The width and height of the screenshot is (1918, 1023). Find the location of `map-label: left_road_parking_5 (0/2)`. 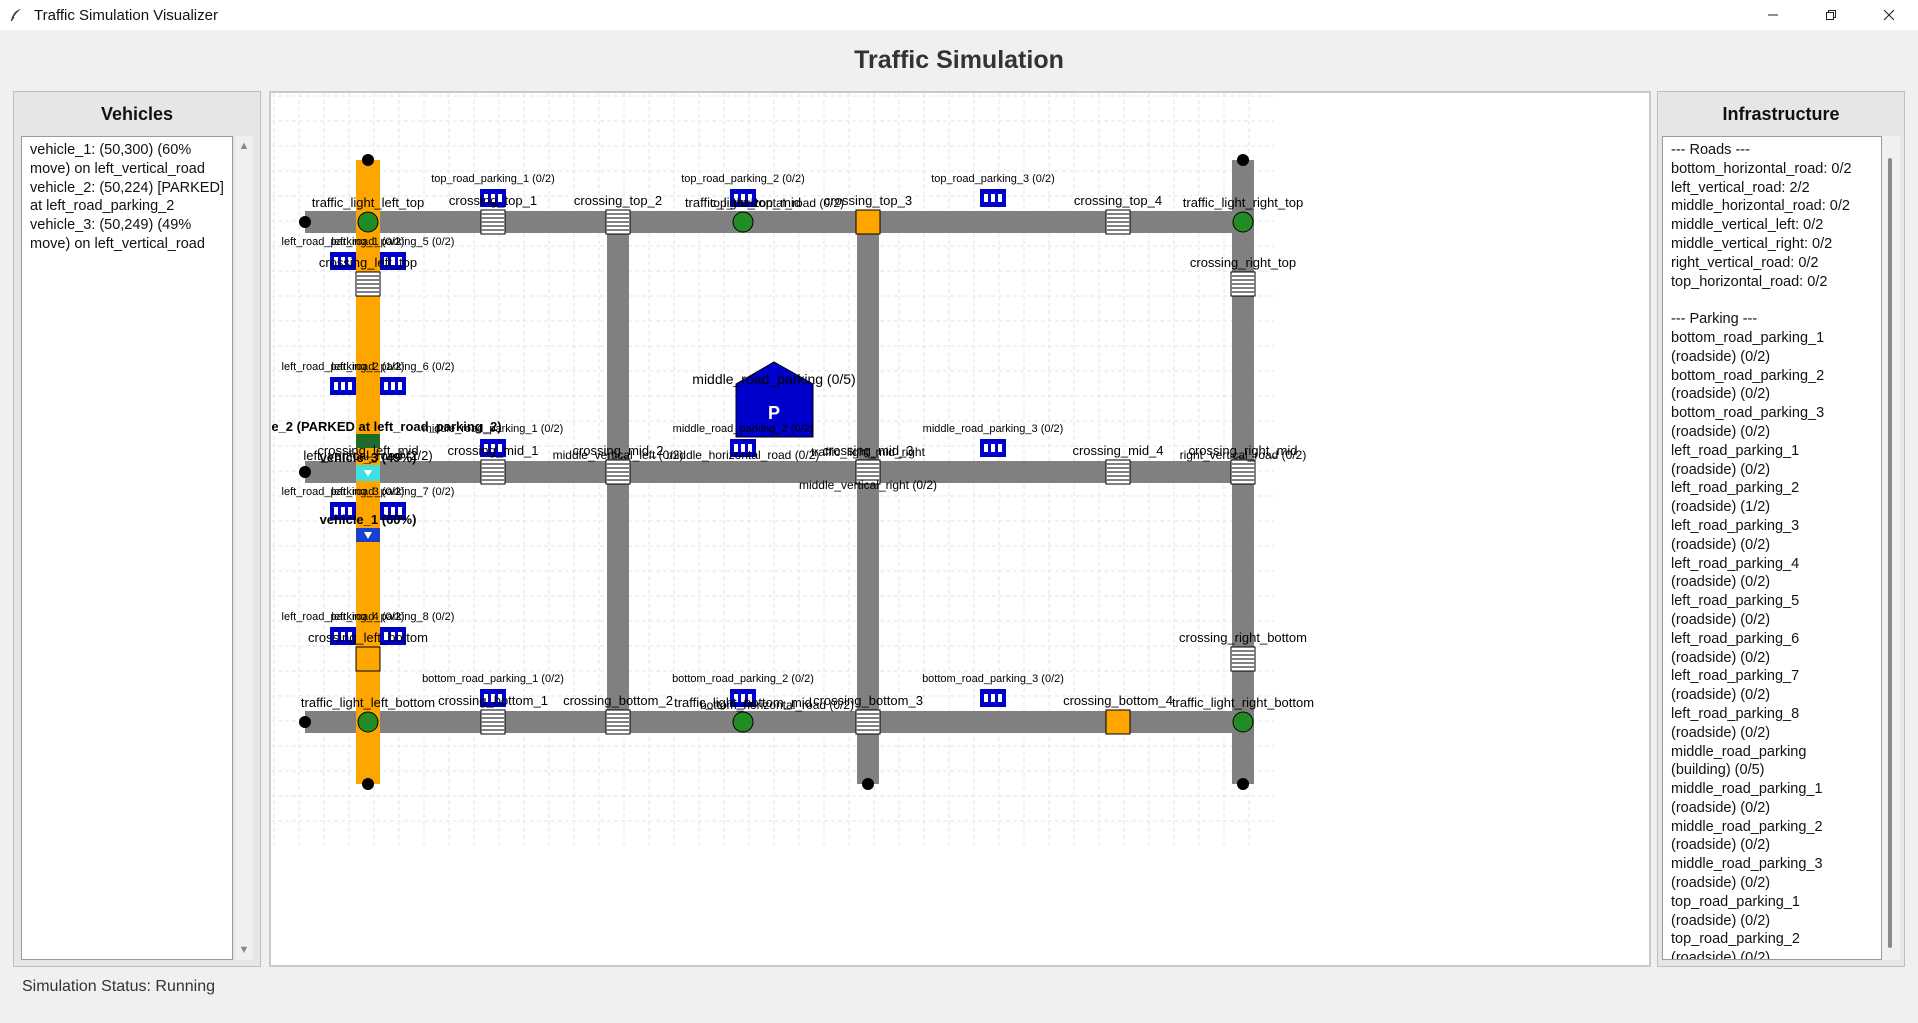

map-label: left_road_parking_5 (0/2) is located at coordinates (393, 242).